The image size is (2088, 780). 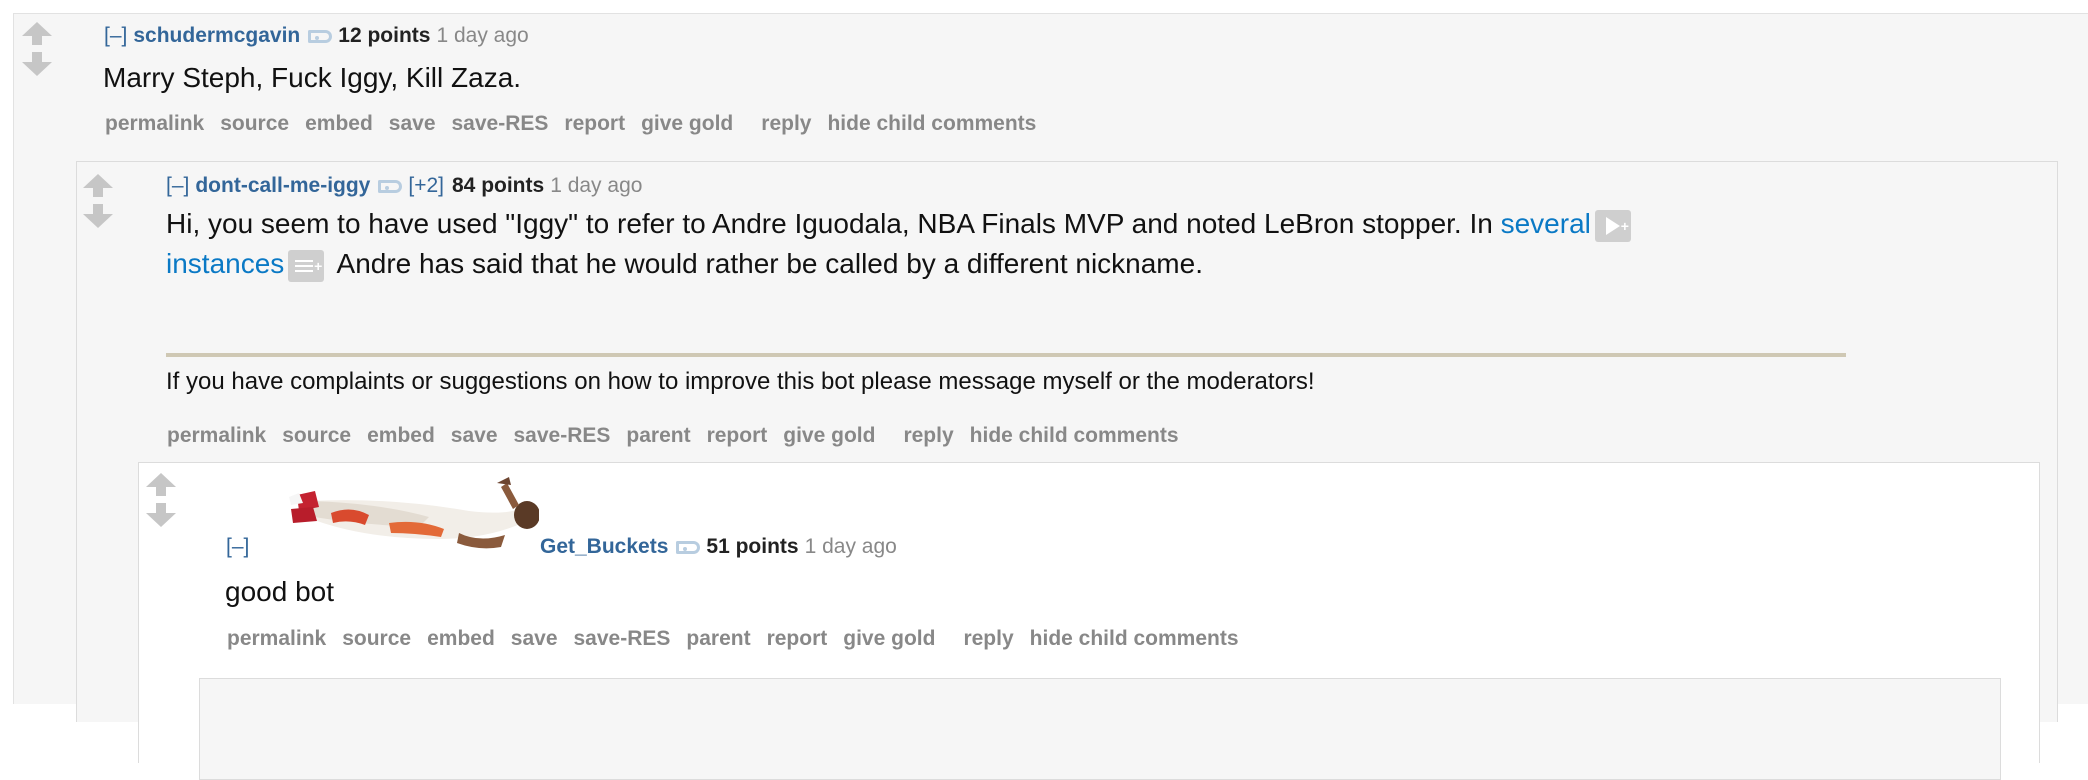 What do you see at coordinates (384, 35) in the screenshot?
I see `score: 12 points` at bounding box center [384, 35].